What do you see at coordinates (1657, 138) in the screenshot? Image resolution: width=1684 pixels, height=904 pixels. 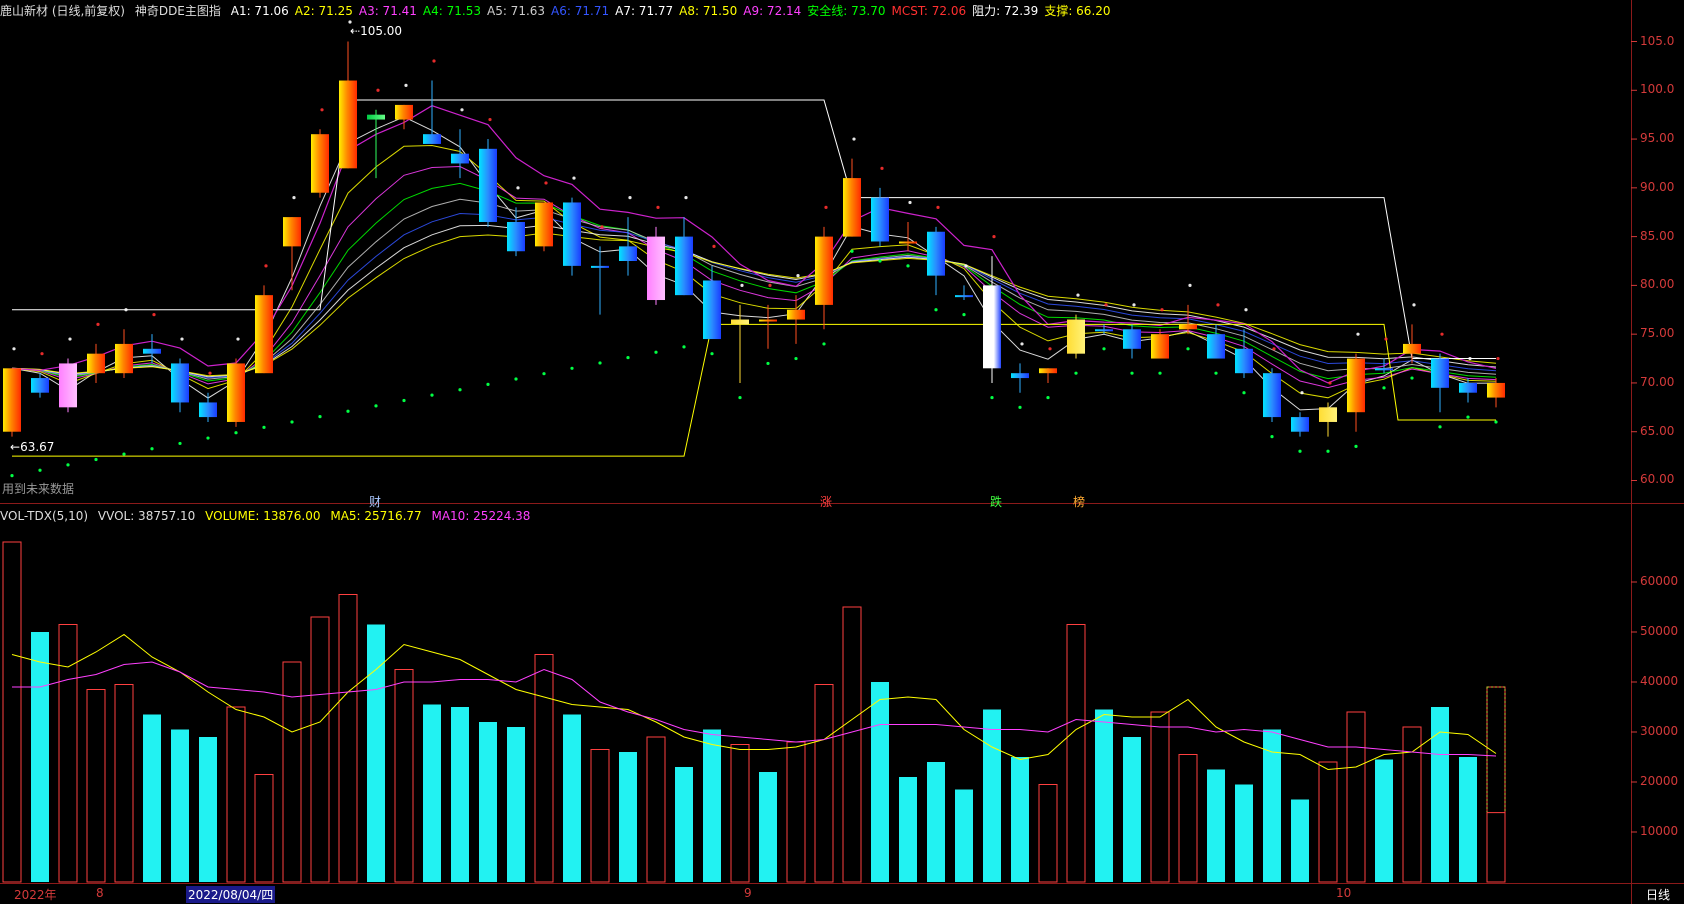 I see `price-tick-label: 95.00` at bounding box center [1657, 138].